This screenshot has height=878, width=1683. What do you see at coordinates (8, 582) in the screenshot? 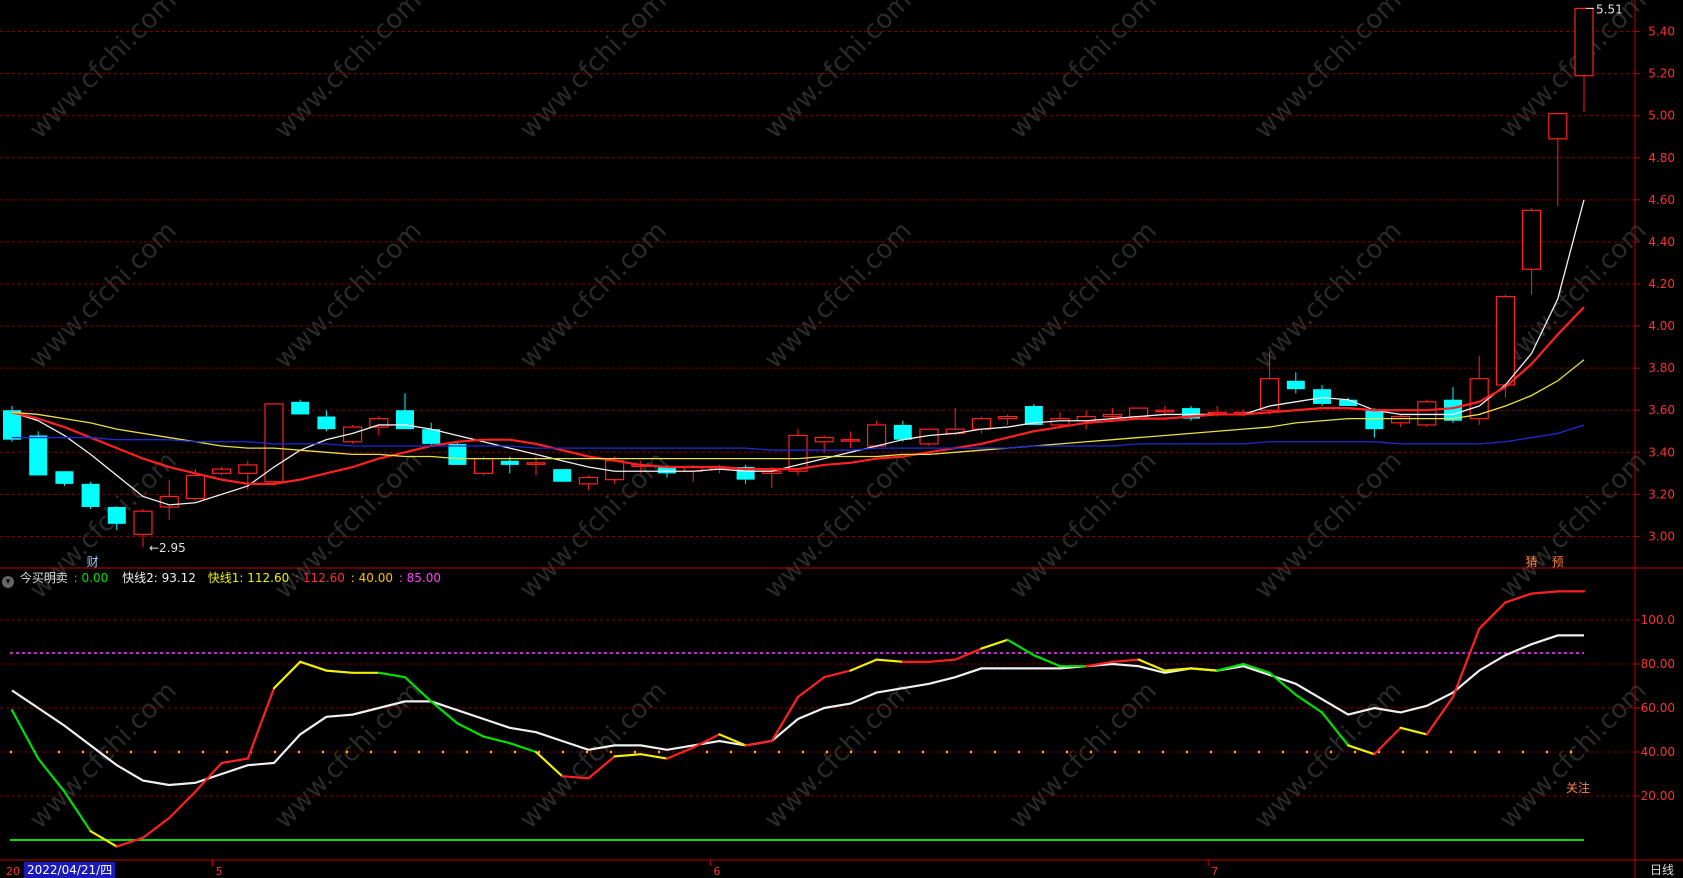
I see `collapse-chevron-icon: ▾` at bounding box center [8, 582].